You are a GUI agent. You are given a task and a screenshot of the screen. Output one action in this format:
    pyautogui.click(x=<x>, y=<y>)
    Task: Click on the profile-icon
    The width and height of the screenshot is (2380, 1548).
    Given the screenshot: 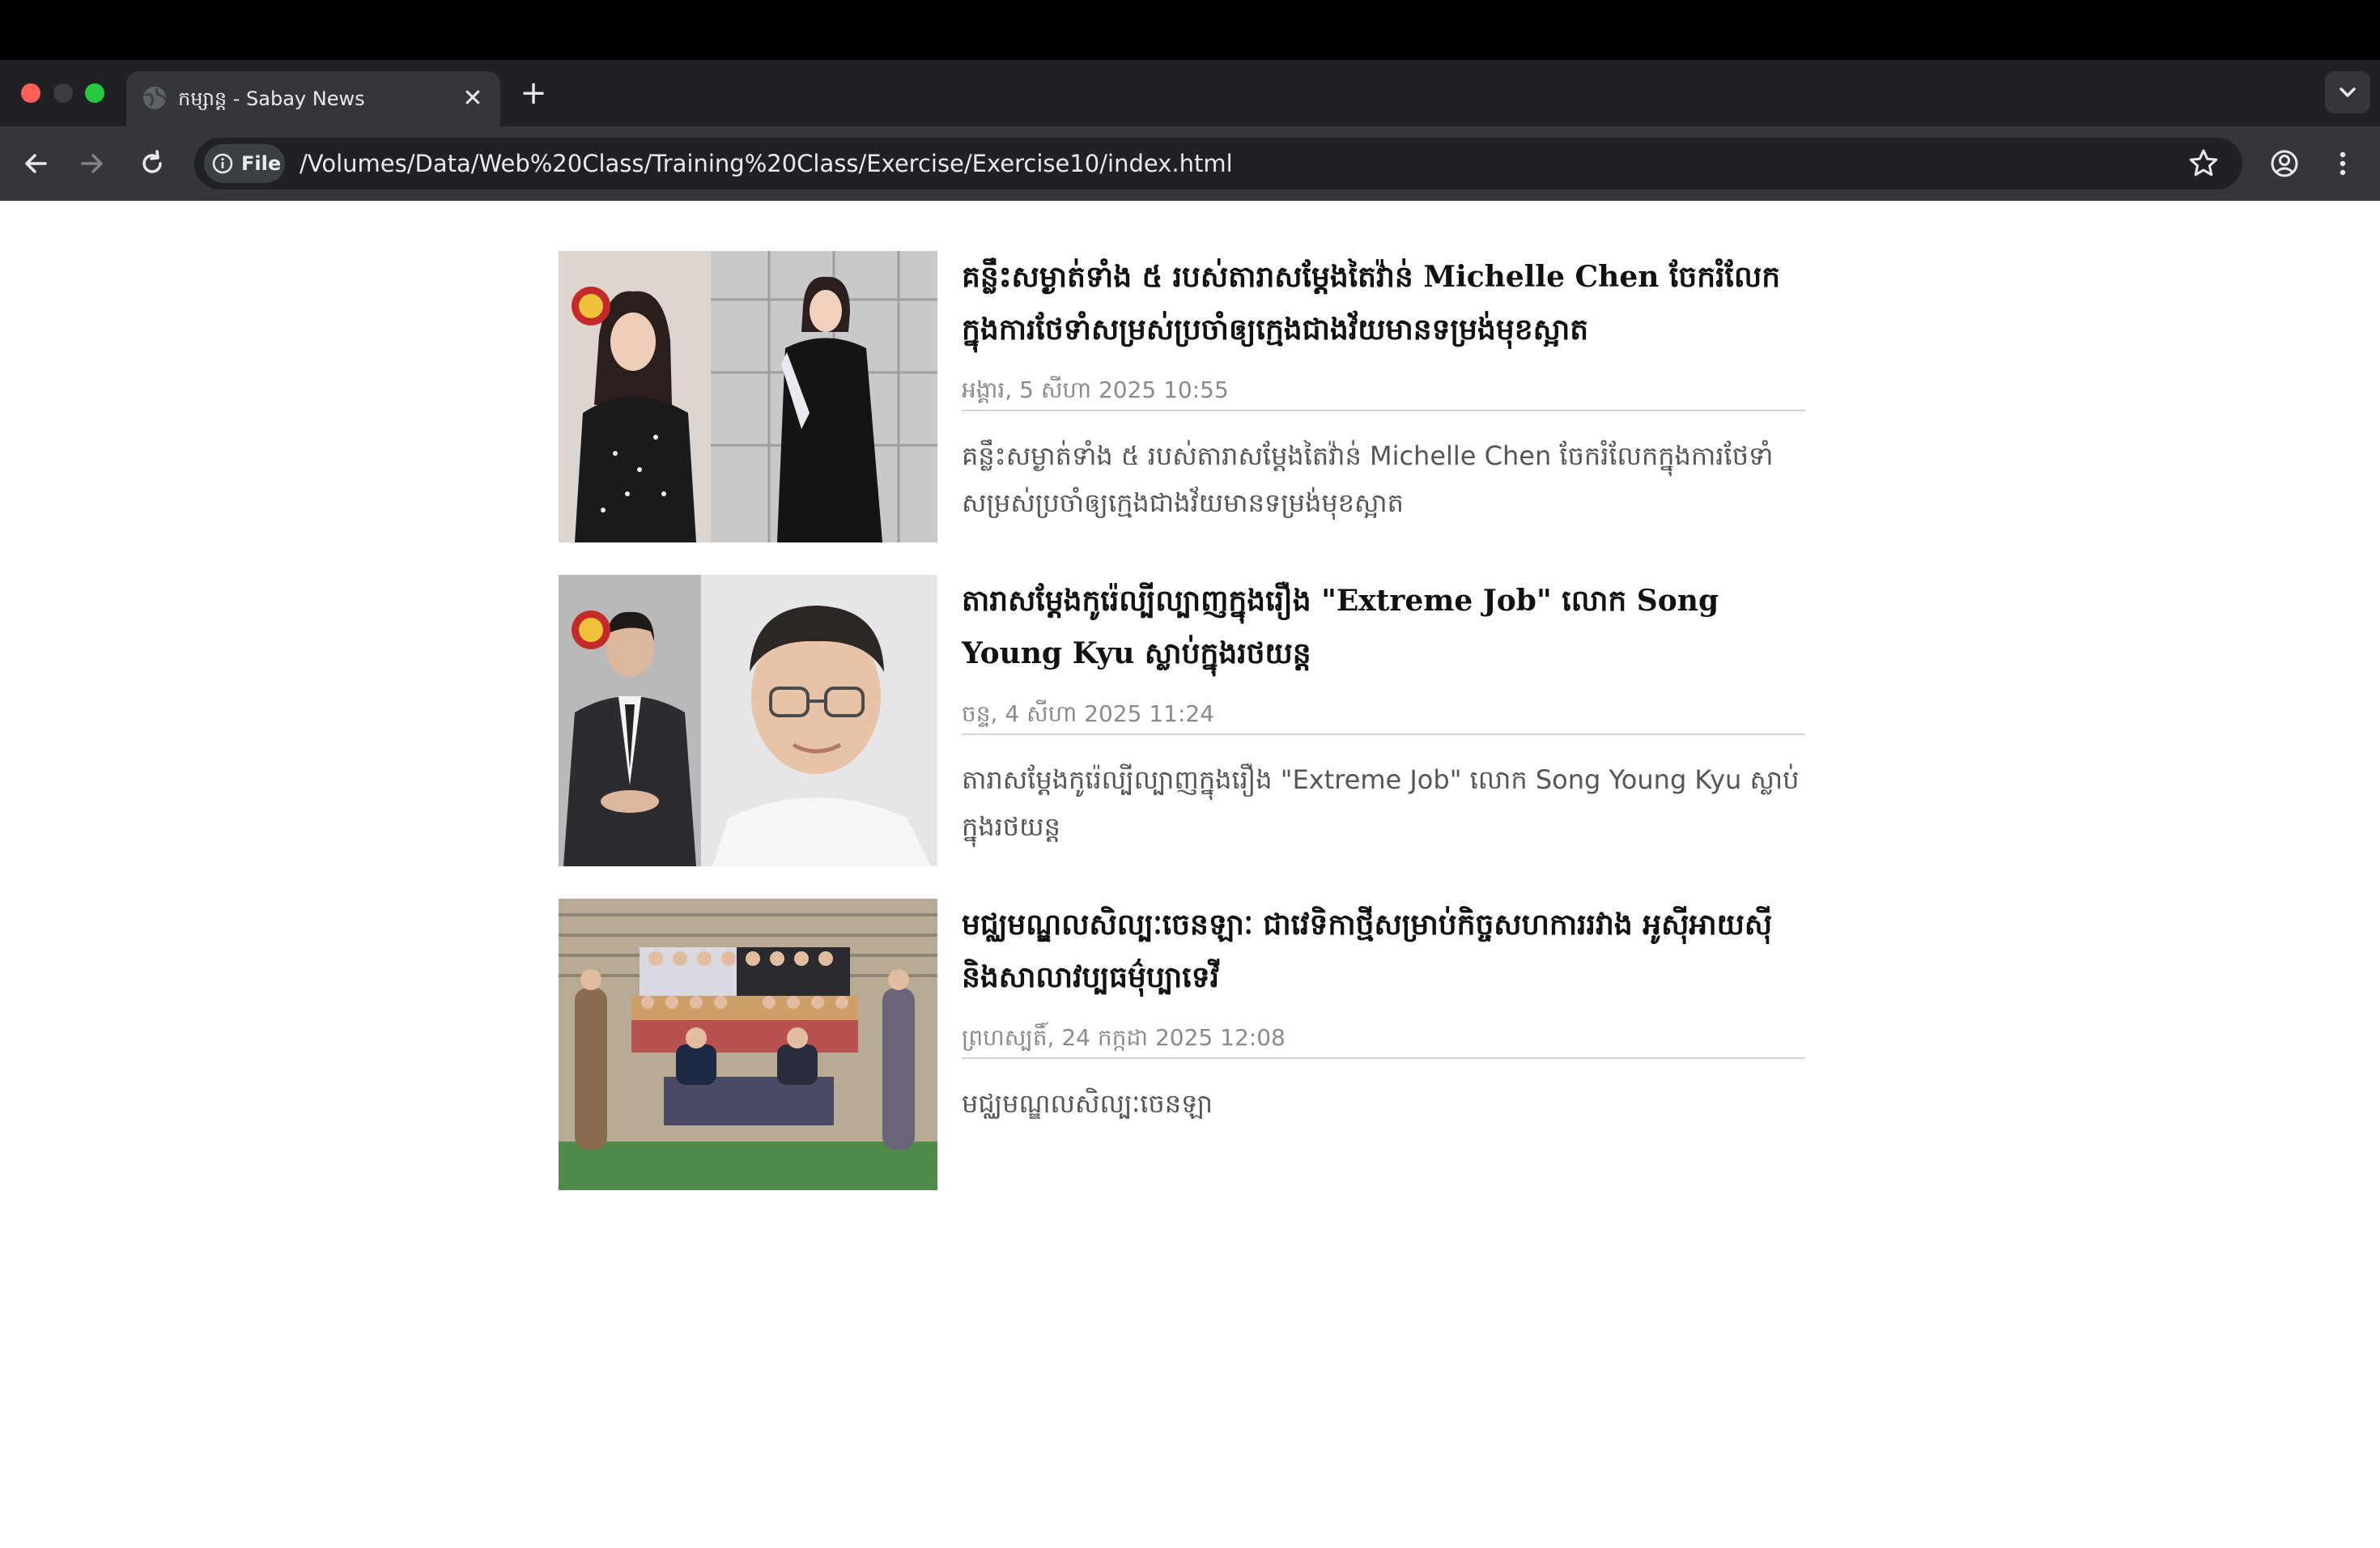 What is the action you would take?
    pyautogui.click(x=2284, y=164)
    